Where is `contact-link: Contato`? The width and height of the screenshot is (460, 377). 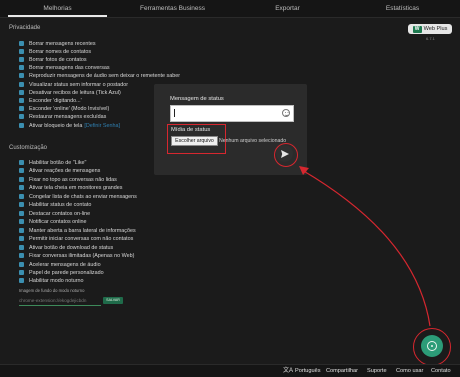
contact-link: Contato is located at coordinates (441, 371).